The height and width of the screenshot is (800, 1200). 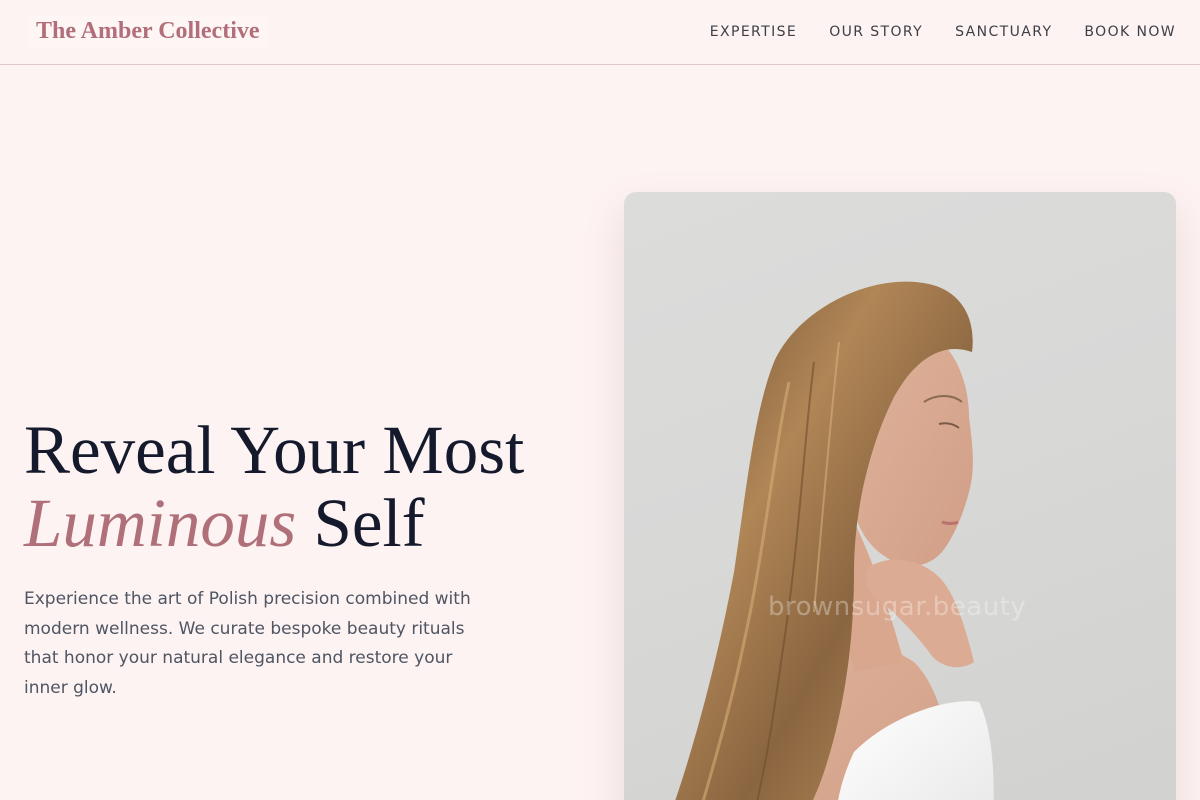 What do you see at coordinates (160, 523) in the screenshot?
I see `hero-title-accent: Luminous` at bounding box center [160, 523].